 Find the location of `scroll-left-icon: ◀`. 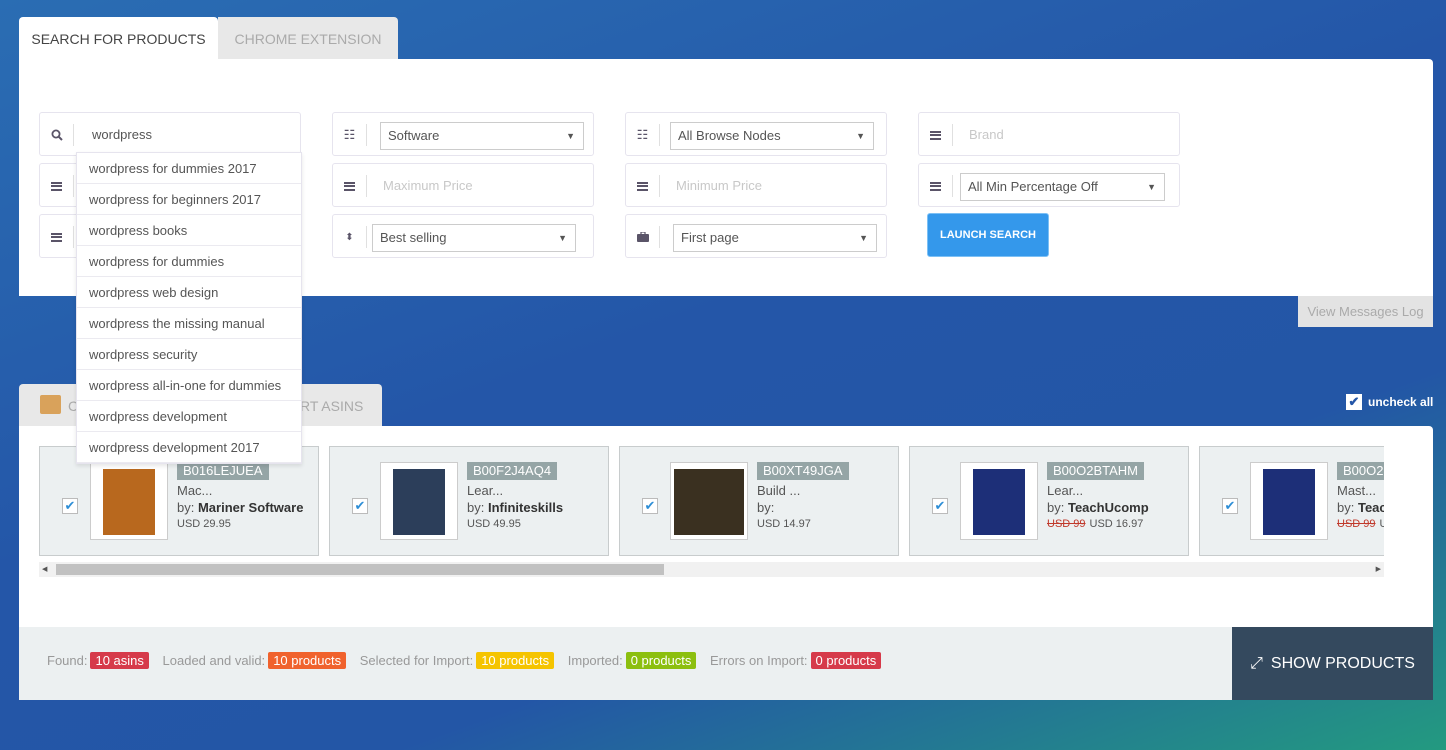

scroll-left-icon: ◀ is located at coordinates (44, 569).